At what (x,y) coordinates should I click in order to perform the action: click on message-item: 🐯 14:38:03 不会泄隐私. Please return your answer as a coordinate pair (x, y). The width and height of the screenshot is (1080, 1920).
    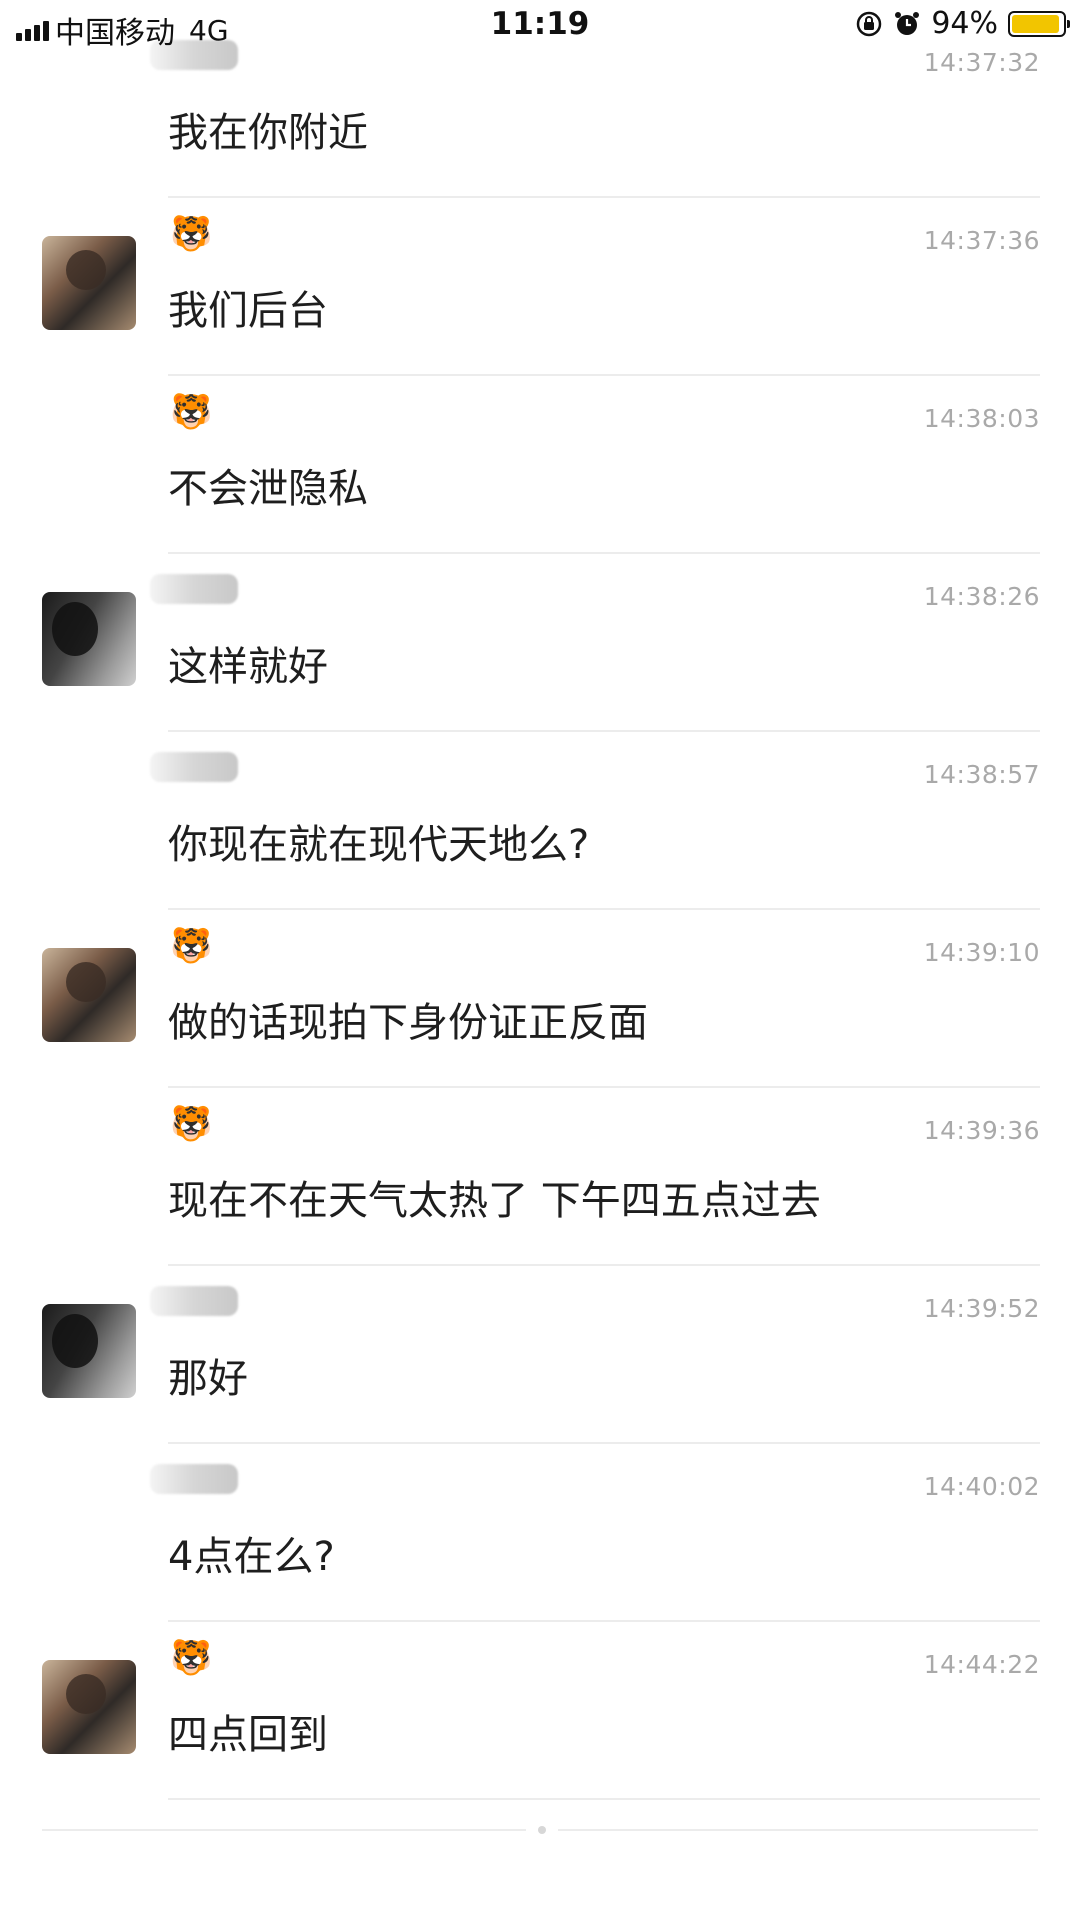
    Looking at the image, I should click on (540, 465).